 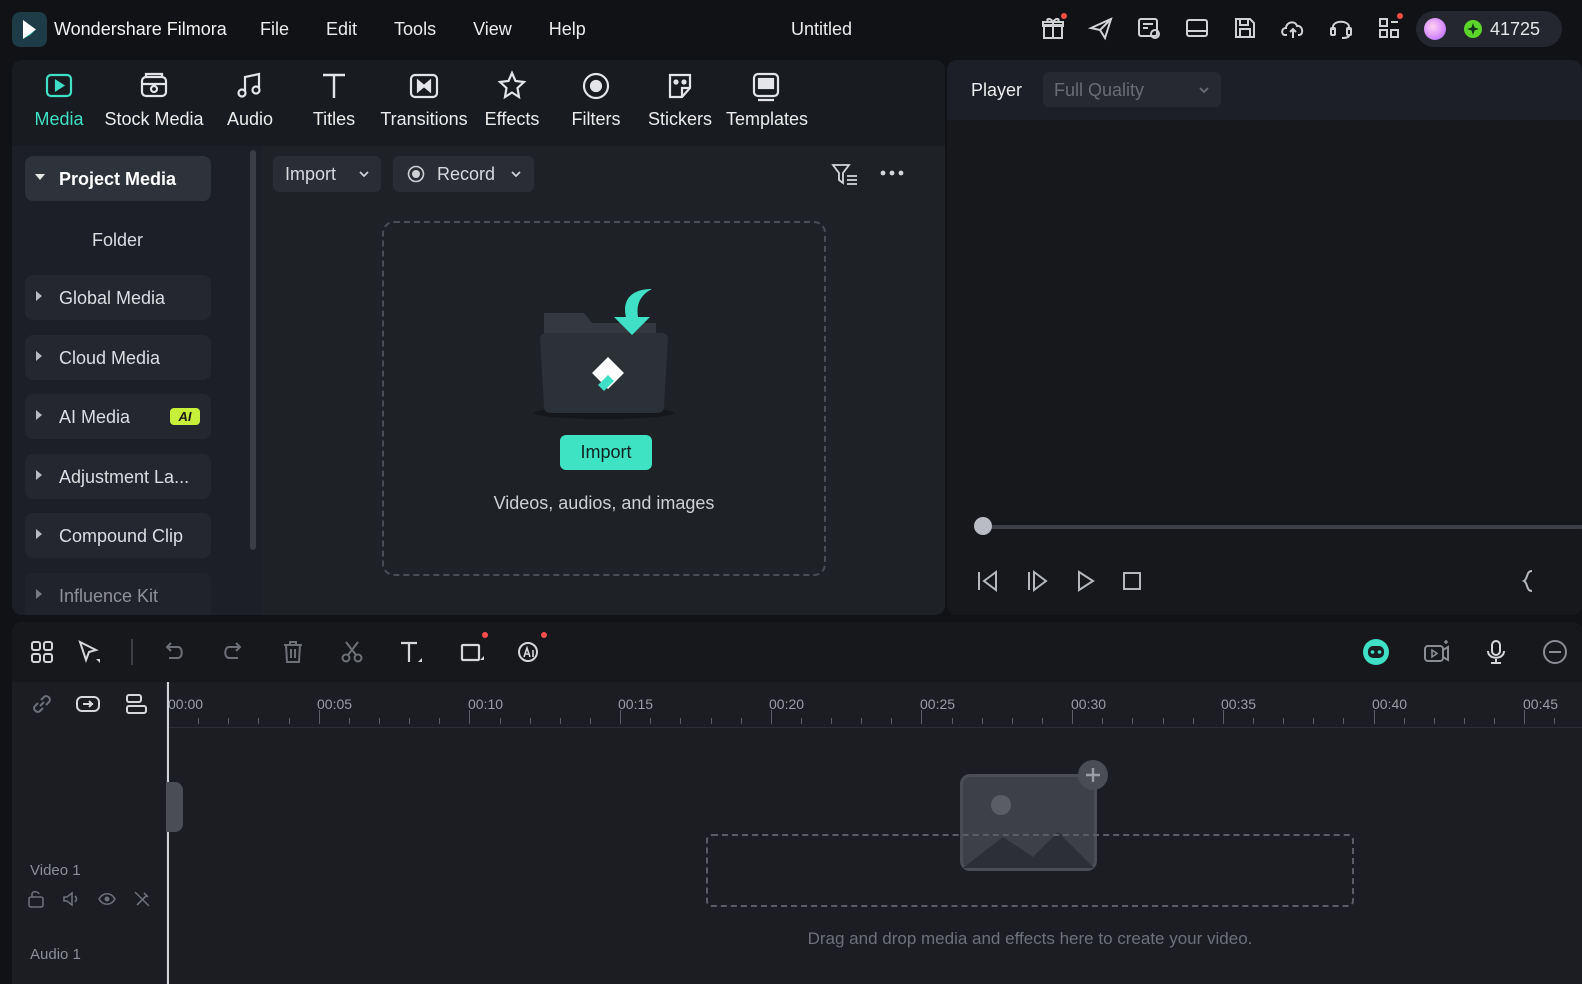 I want to click on tick-label: 00:20, so click(x=787, y=704).